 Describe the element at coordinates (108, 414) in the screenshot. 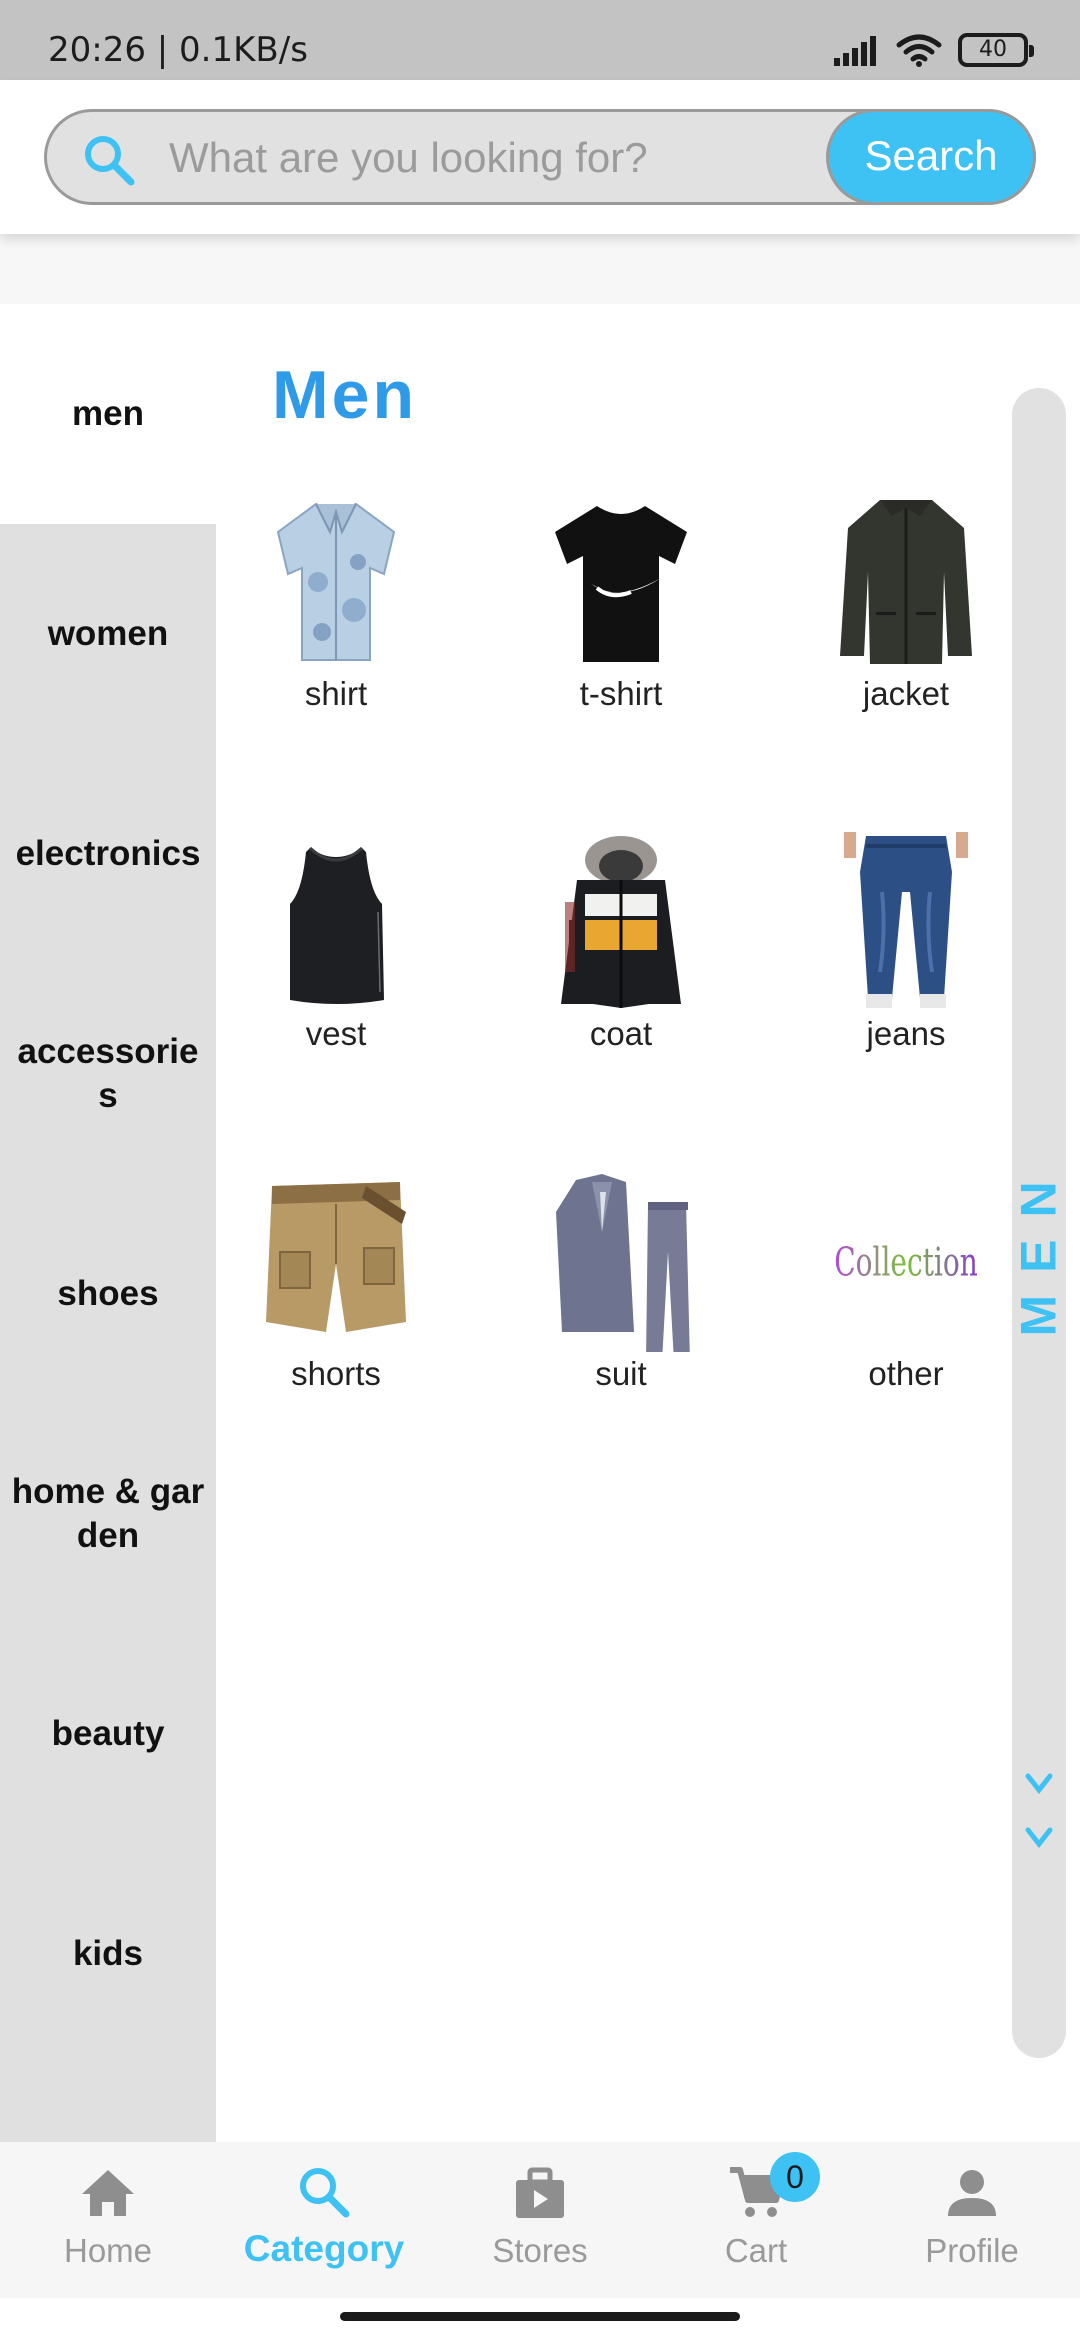

I see `sidebar-item-men: men` at that location.